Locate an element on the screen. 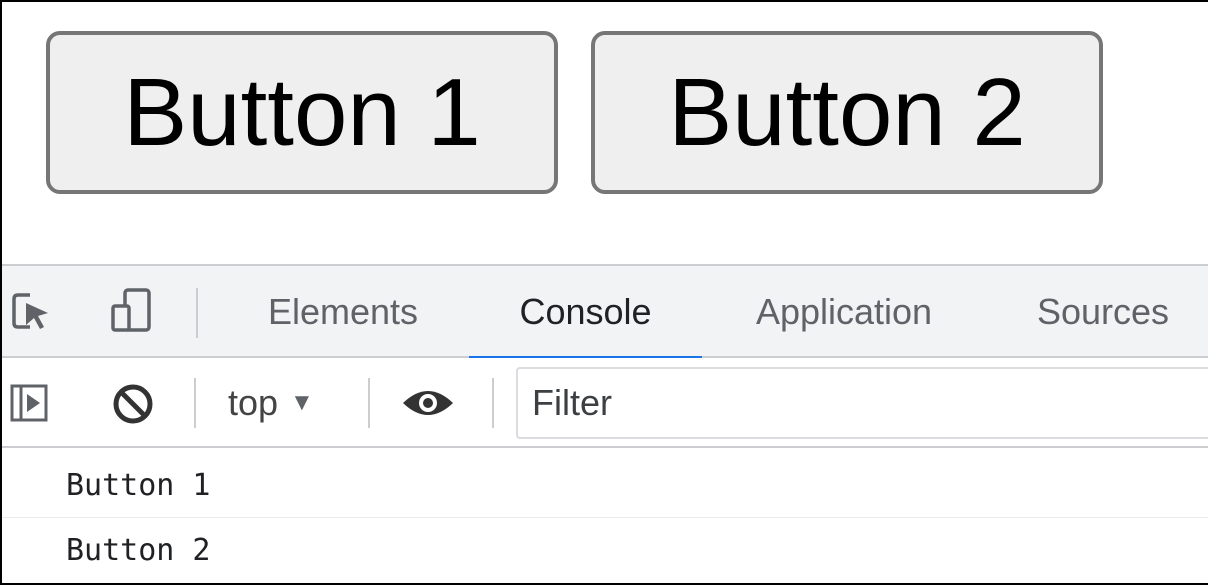 Image resolution: width=1208 pixels, height=585 pixels. live-expression-icon is located at coordinates (428, 403).